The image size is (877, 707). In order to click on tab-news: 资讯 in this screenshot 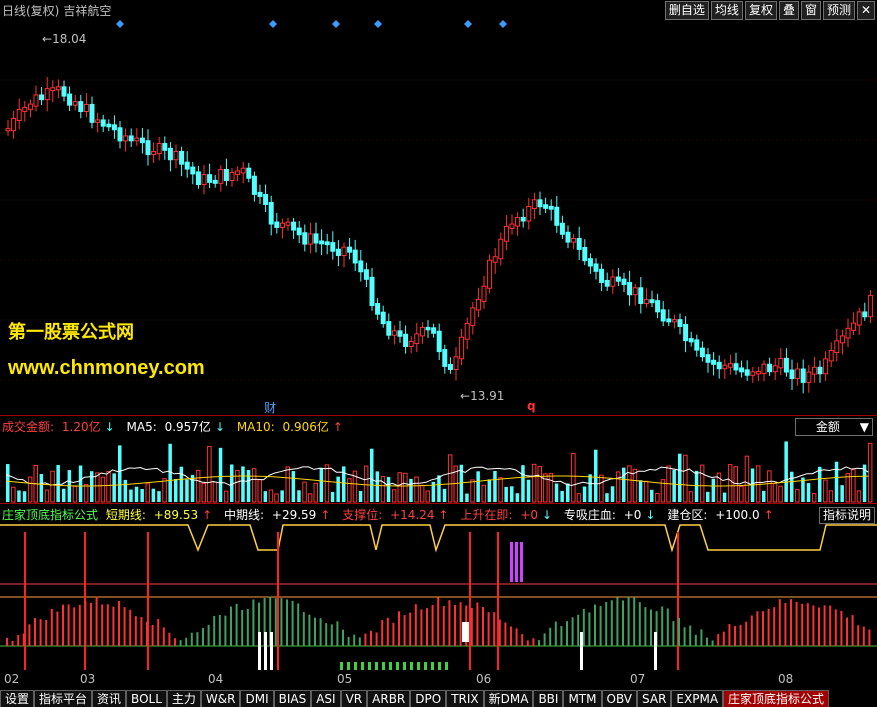, I will do `click(109, 698)`.